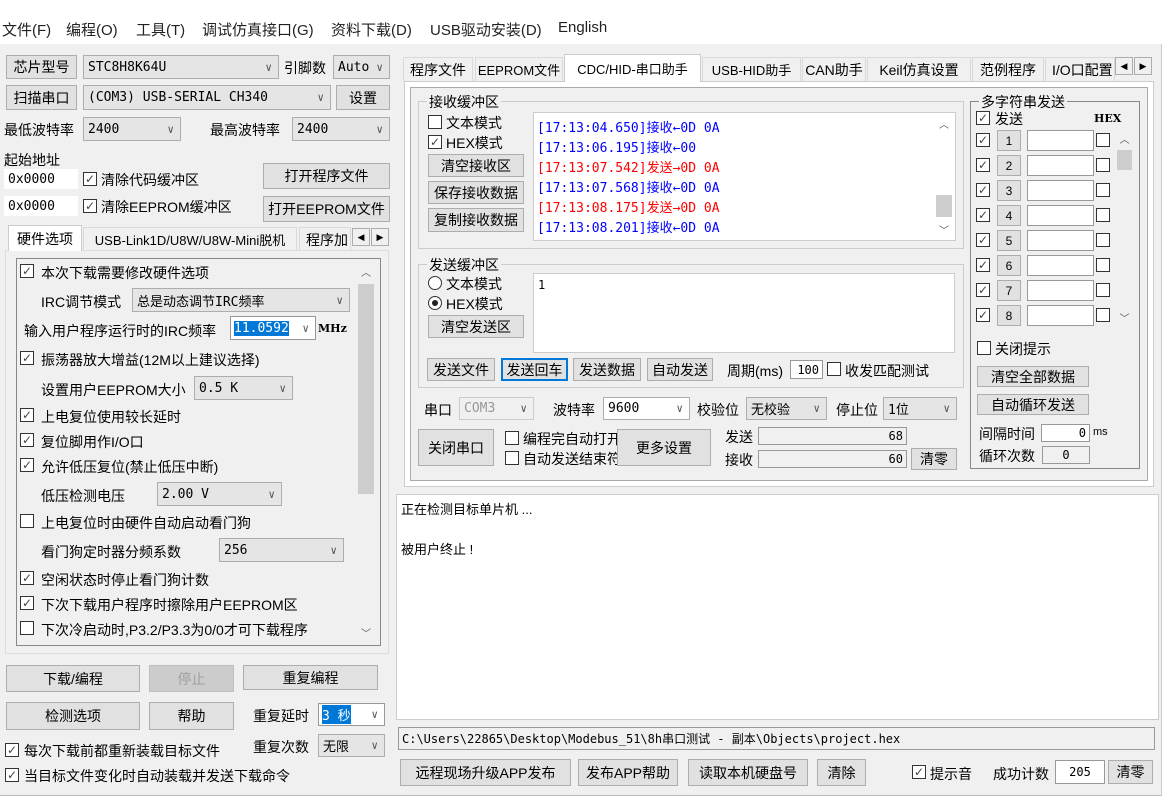  I want to click on options-scrollbar: ︿ ﹀, so click(366, 452).